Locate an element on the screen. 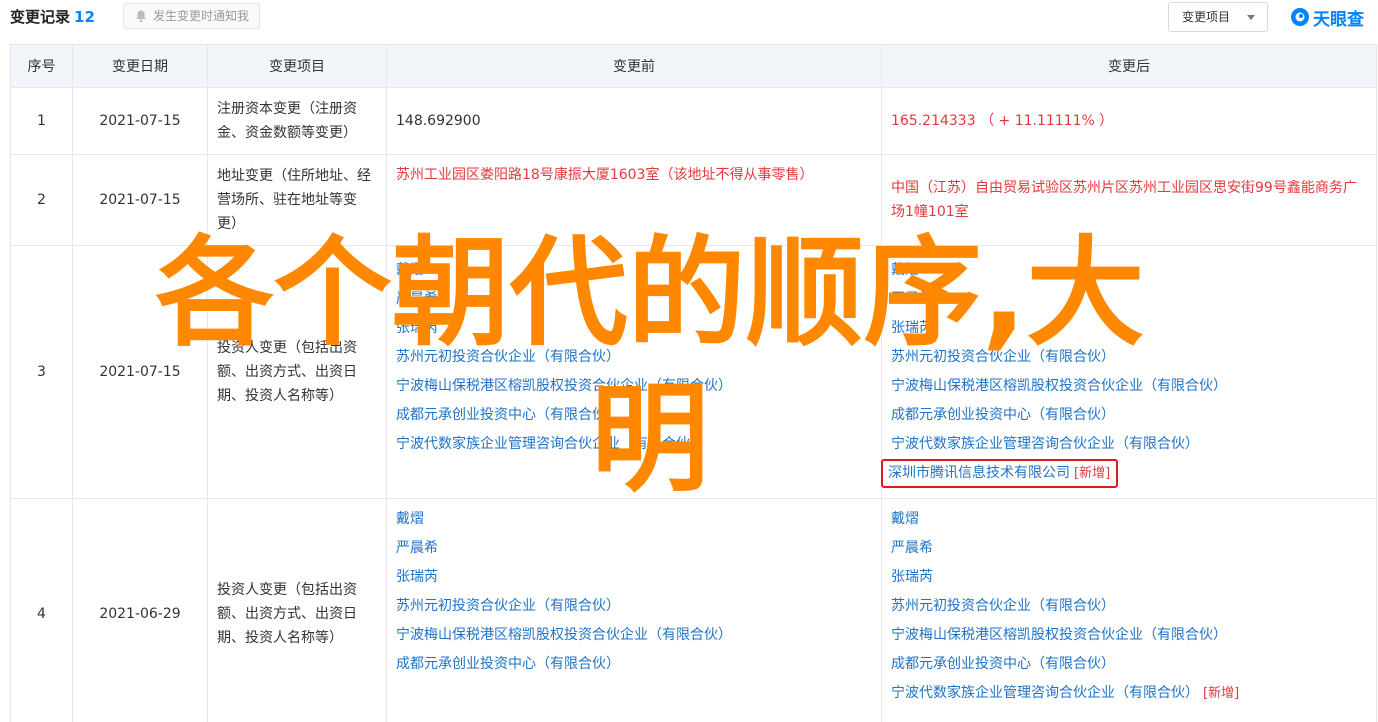 The image size is (1378, 722). value-text: 148.692900 is located at coordinates (438, 121).